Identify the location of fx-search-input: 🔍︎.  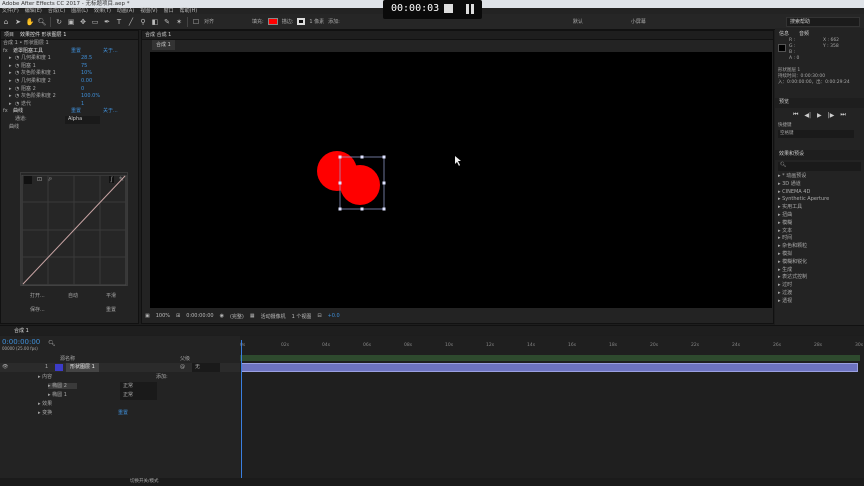
(819, 166).